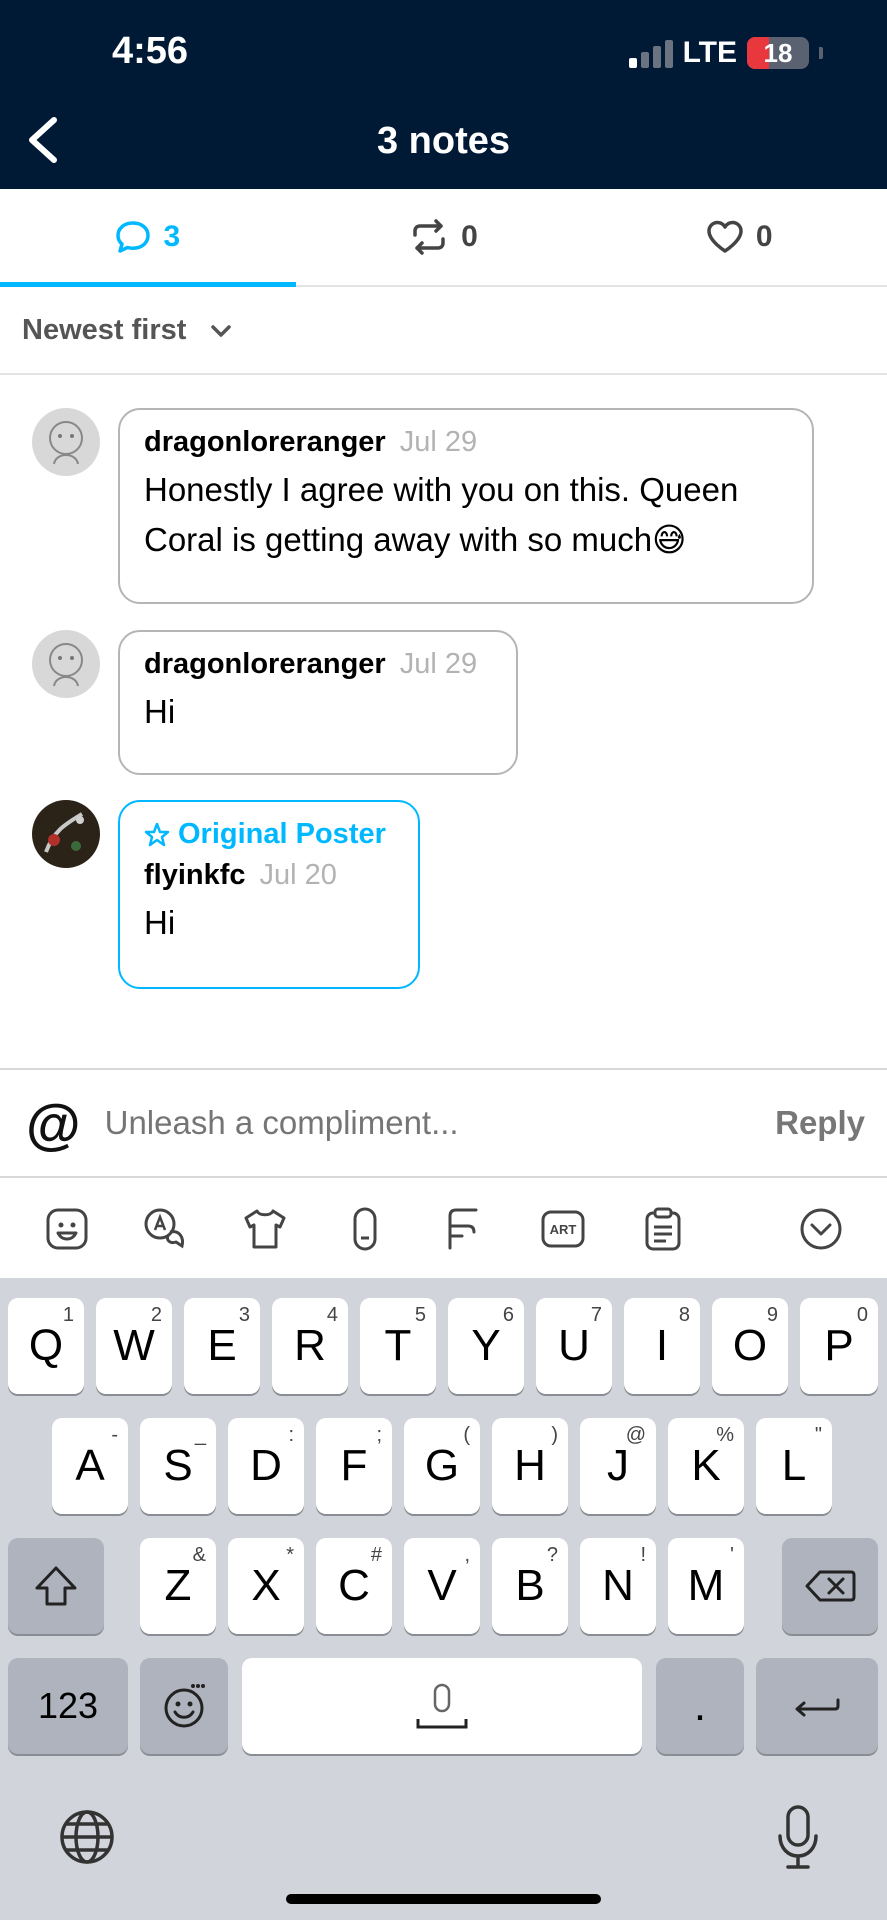 The width and height of the screenshot is (887, 1920). What do you see at coordinates (90, 1466) in the screenshot?
I see `key-a: A-` at bounding box center [90, 1466].